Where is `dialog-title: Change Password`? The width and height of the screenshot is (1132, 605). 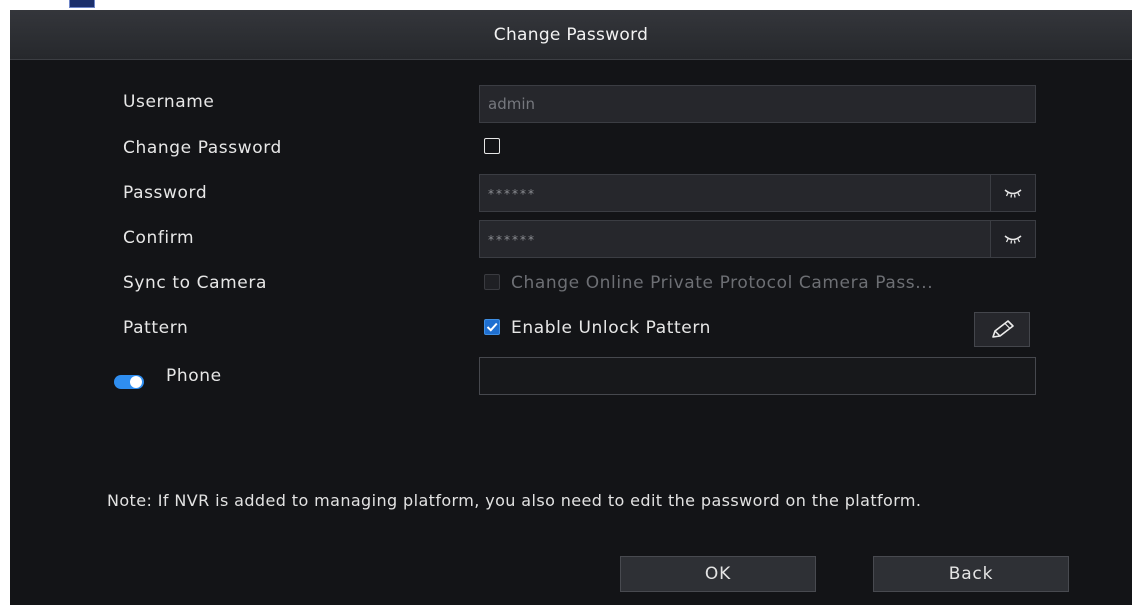 dialog-title: Change Password is located at coordinates (571, 34).